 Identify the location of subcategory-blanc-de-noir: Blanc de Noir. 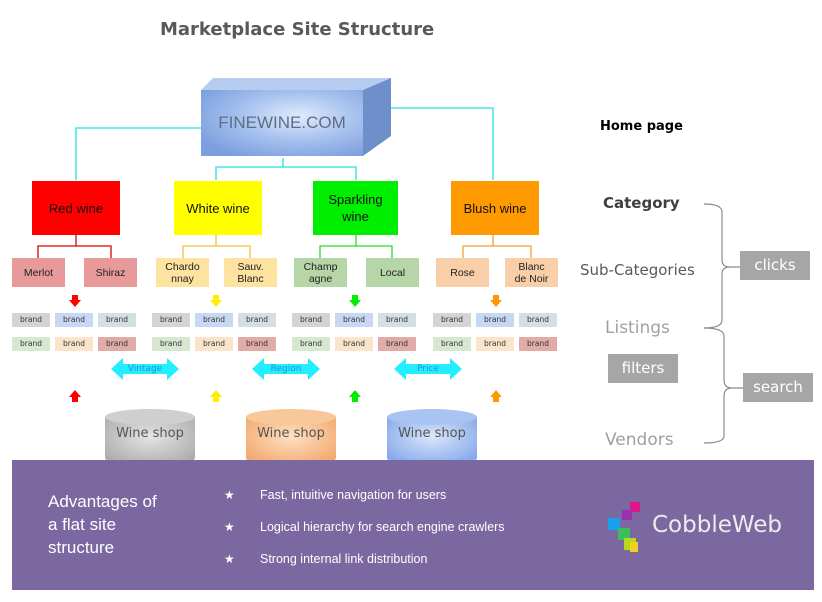
(531, 272).